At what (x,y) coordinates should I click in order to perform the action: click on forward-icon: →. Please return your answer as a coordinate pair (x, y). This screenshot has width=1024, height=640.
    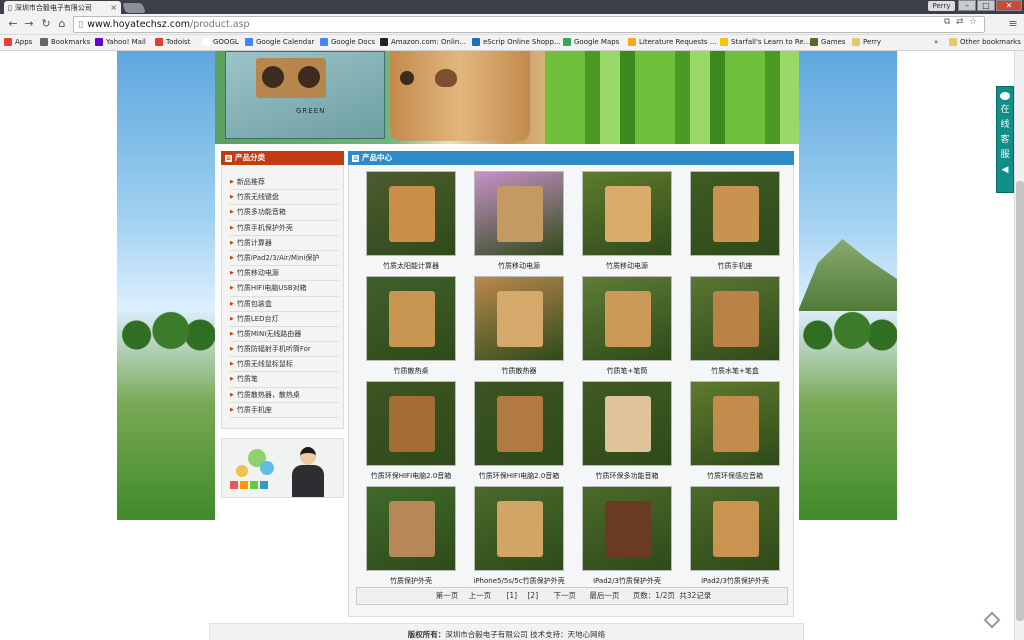
    Looking at the image, I should click on (29, 24).